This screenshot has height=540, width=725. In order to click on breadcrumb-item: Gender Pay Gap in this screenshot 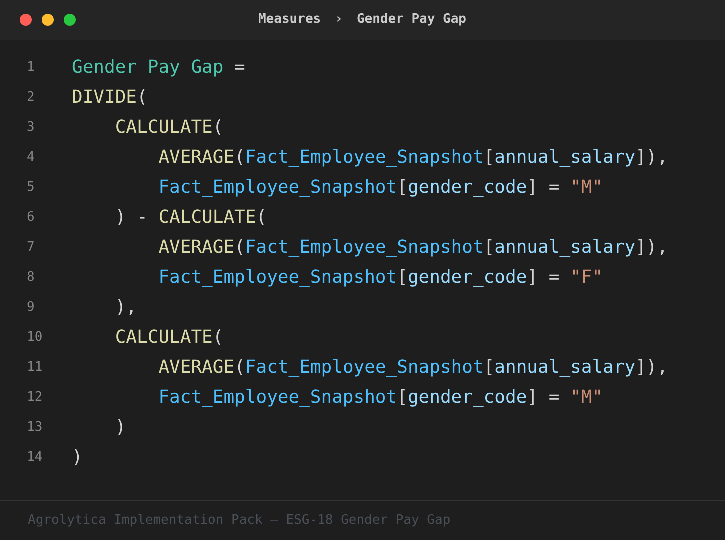, I will do `click(411, 20)`.